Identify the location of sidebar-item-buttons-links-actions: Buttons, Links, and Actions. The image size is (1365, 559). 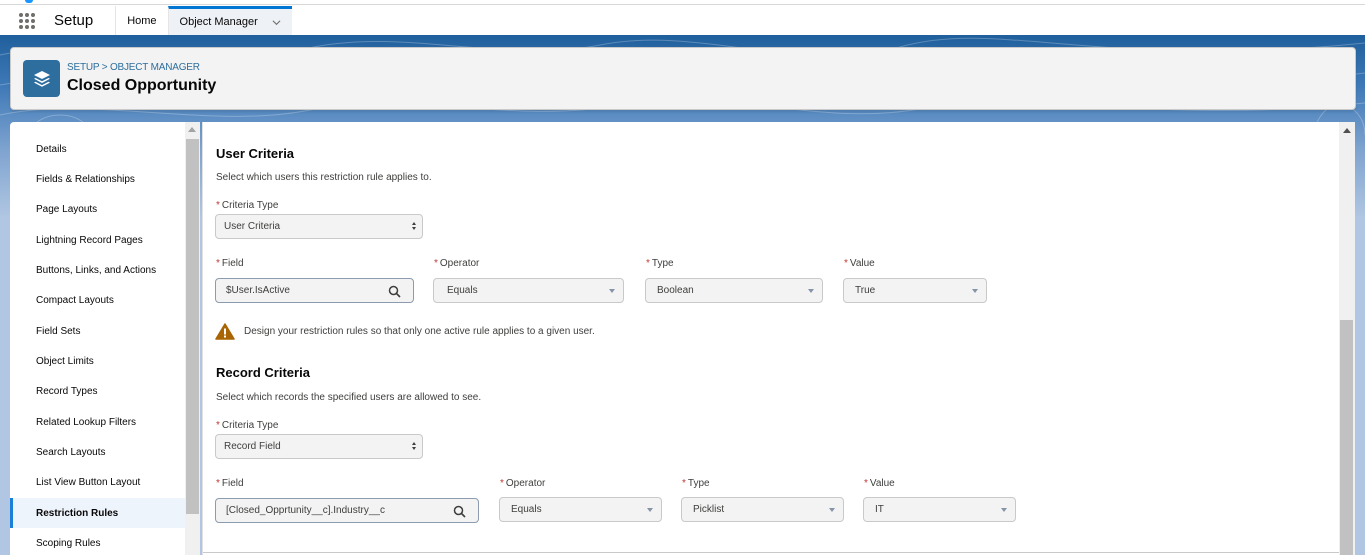
(97, 270).